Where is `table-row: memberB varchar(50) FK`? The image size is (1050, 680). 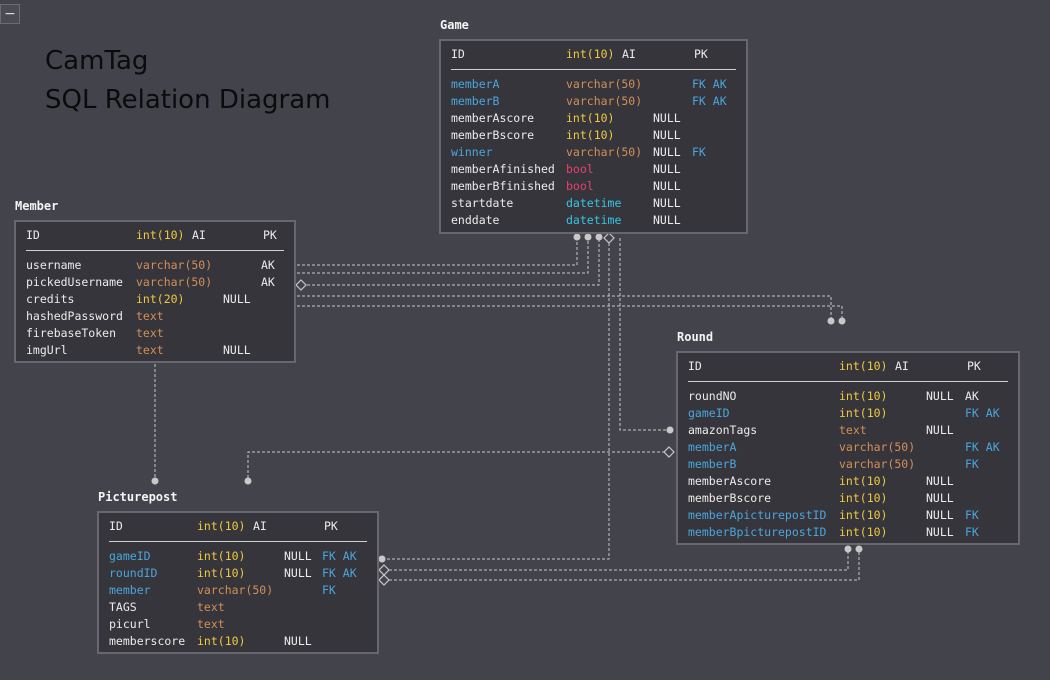
table-row: memberB varchar(50) FK is located at coordinates (848, 464).